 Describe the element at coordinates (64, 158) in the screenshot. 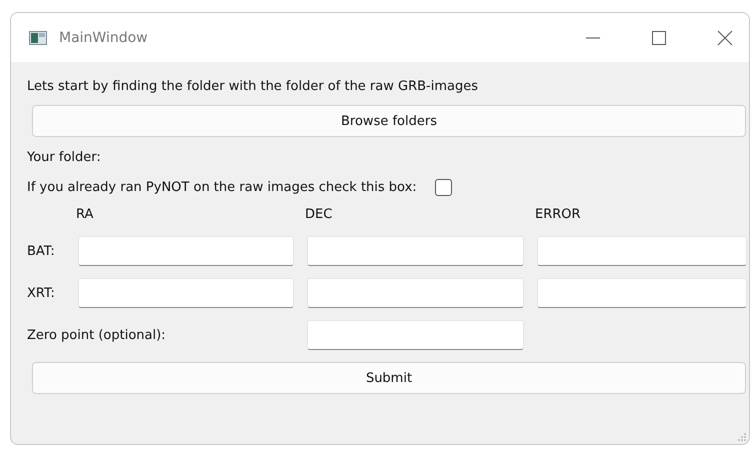

I see `folder-label: Your folder:` at that location.